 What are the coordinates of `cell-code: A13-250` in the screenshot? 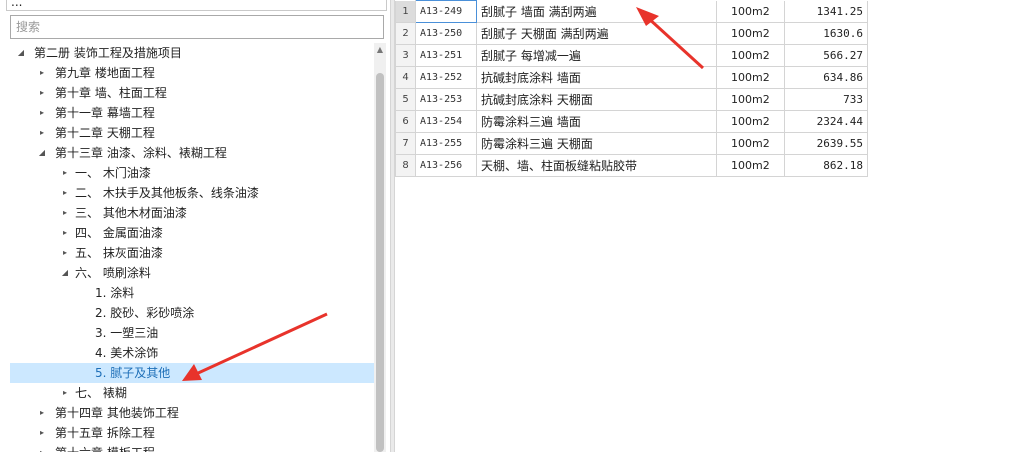 It's located at (446, 33).